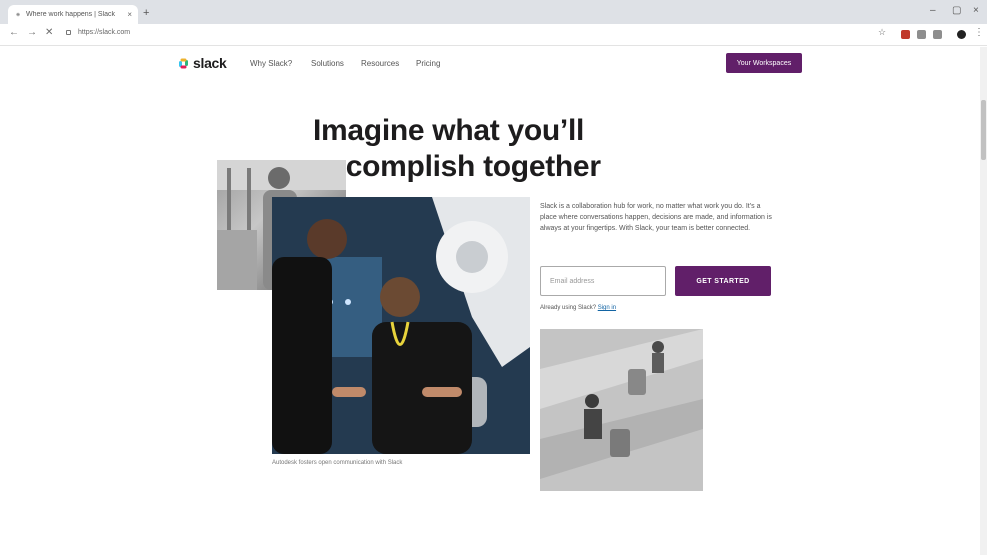  I want to click on tab-title: Where work happens | Slack, so click(70, 14).